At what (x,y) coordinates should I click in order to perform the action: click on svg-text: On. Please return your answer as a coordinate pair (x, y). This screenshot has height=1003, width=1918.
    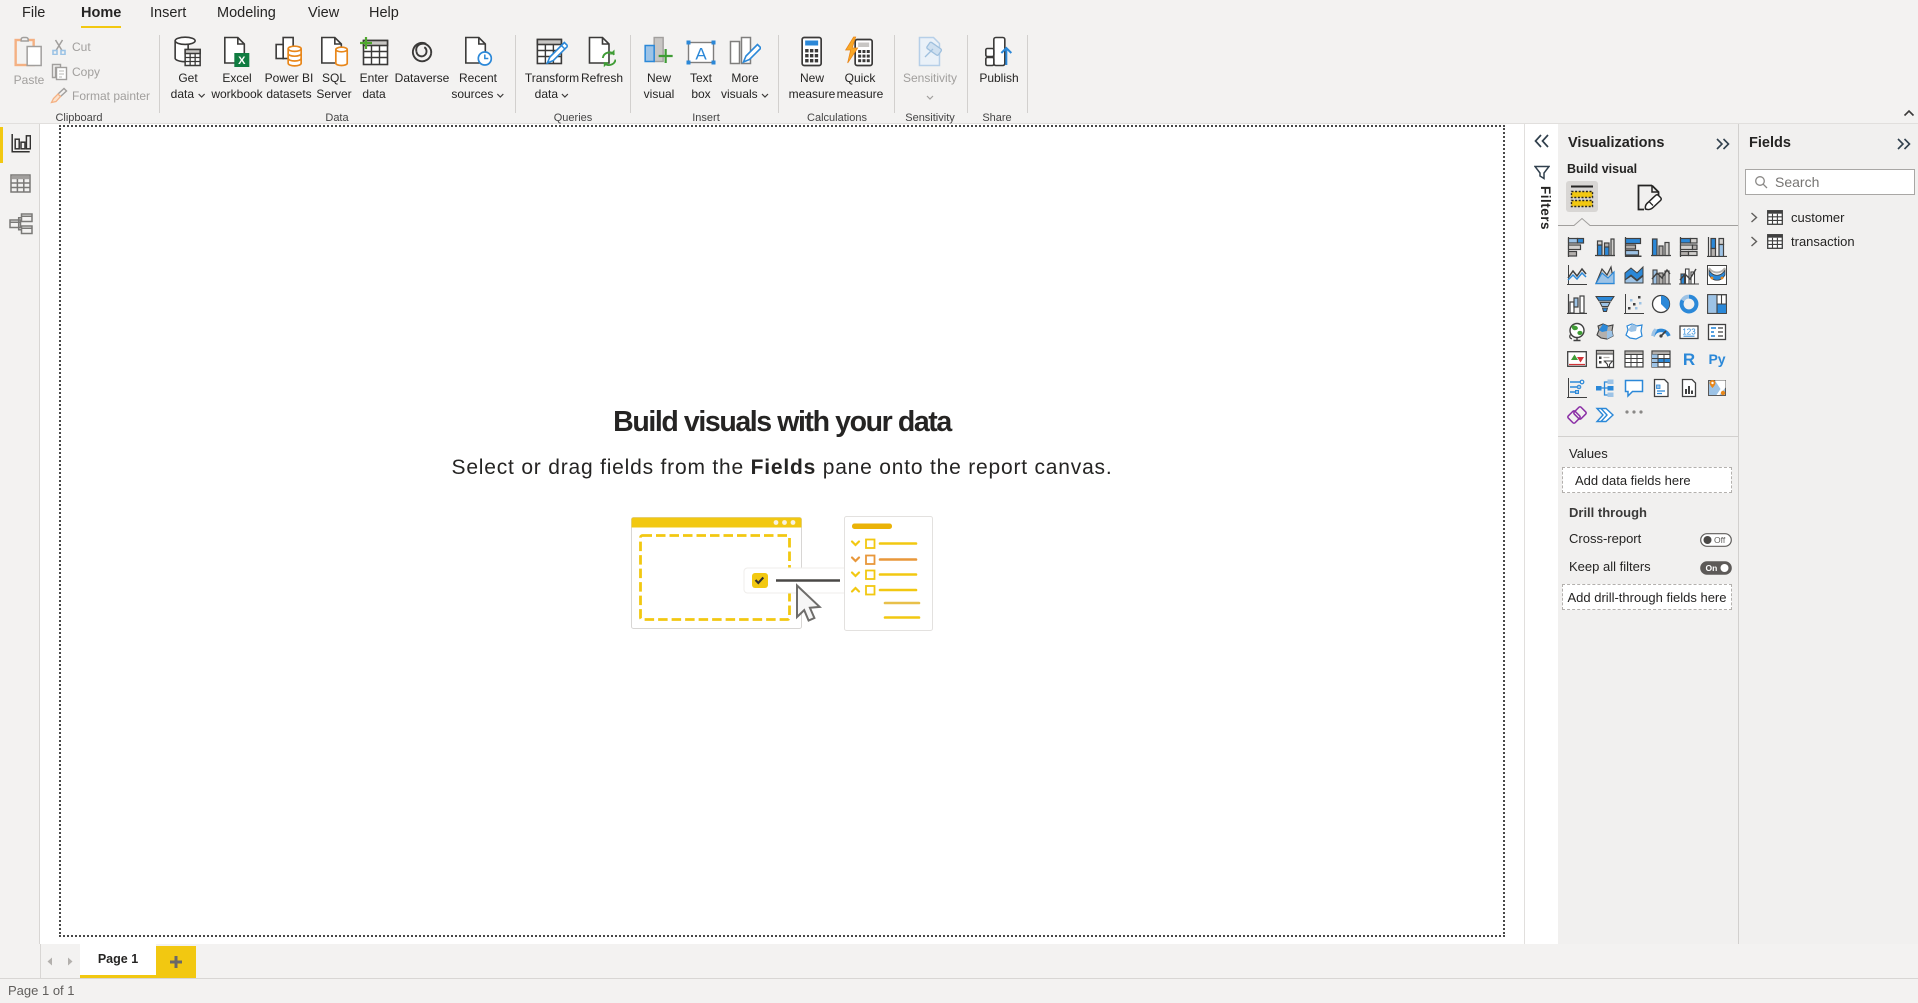
    Looking at the image, I should click on (1712, 568).